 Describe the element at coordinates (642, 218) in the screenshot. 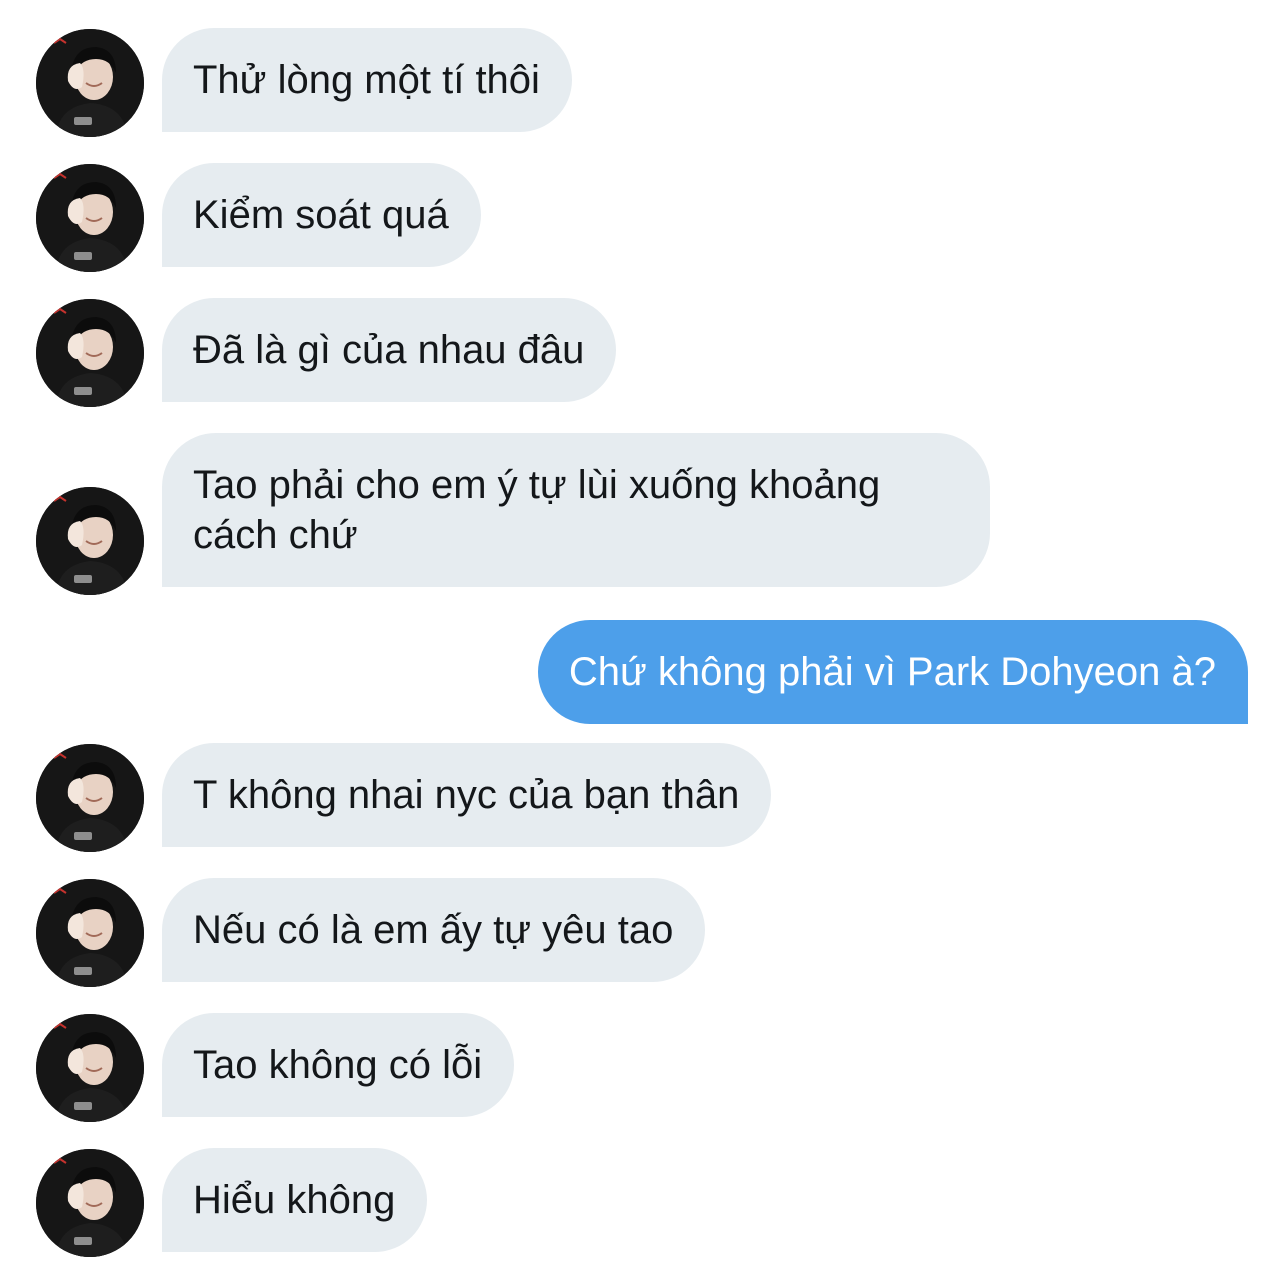

I see `message-row: Kiểm soát quá` at that location.